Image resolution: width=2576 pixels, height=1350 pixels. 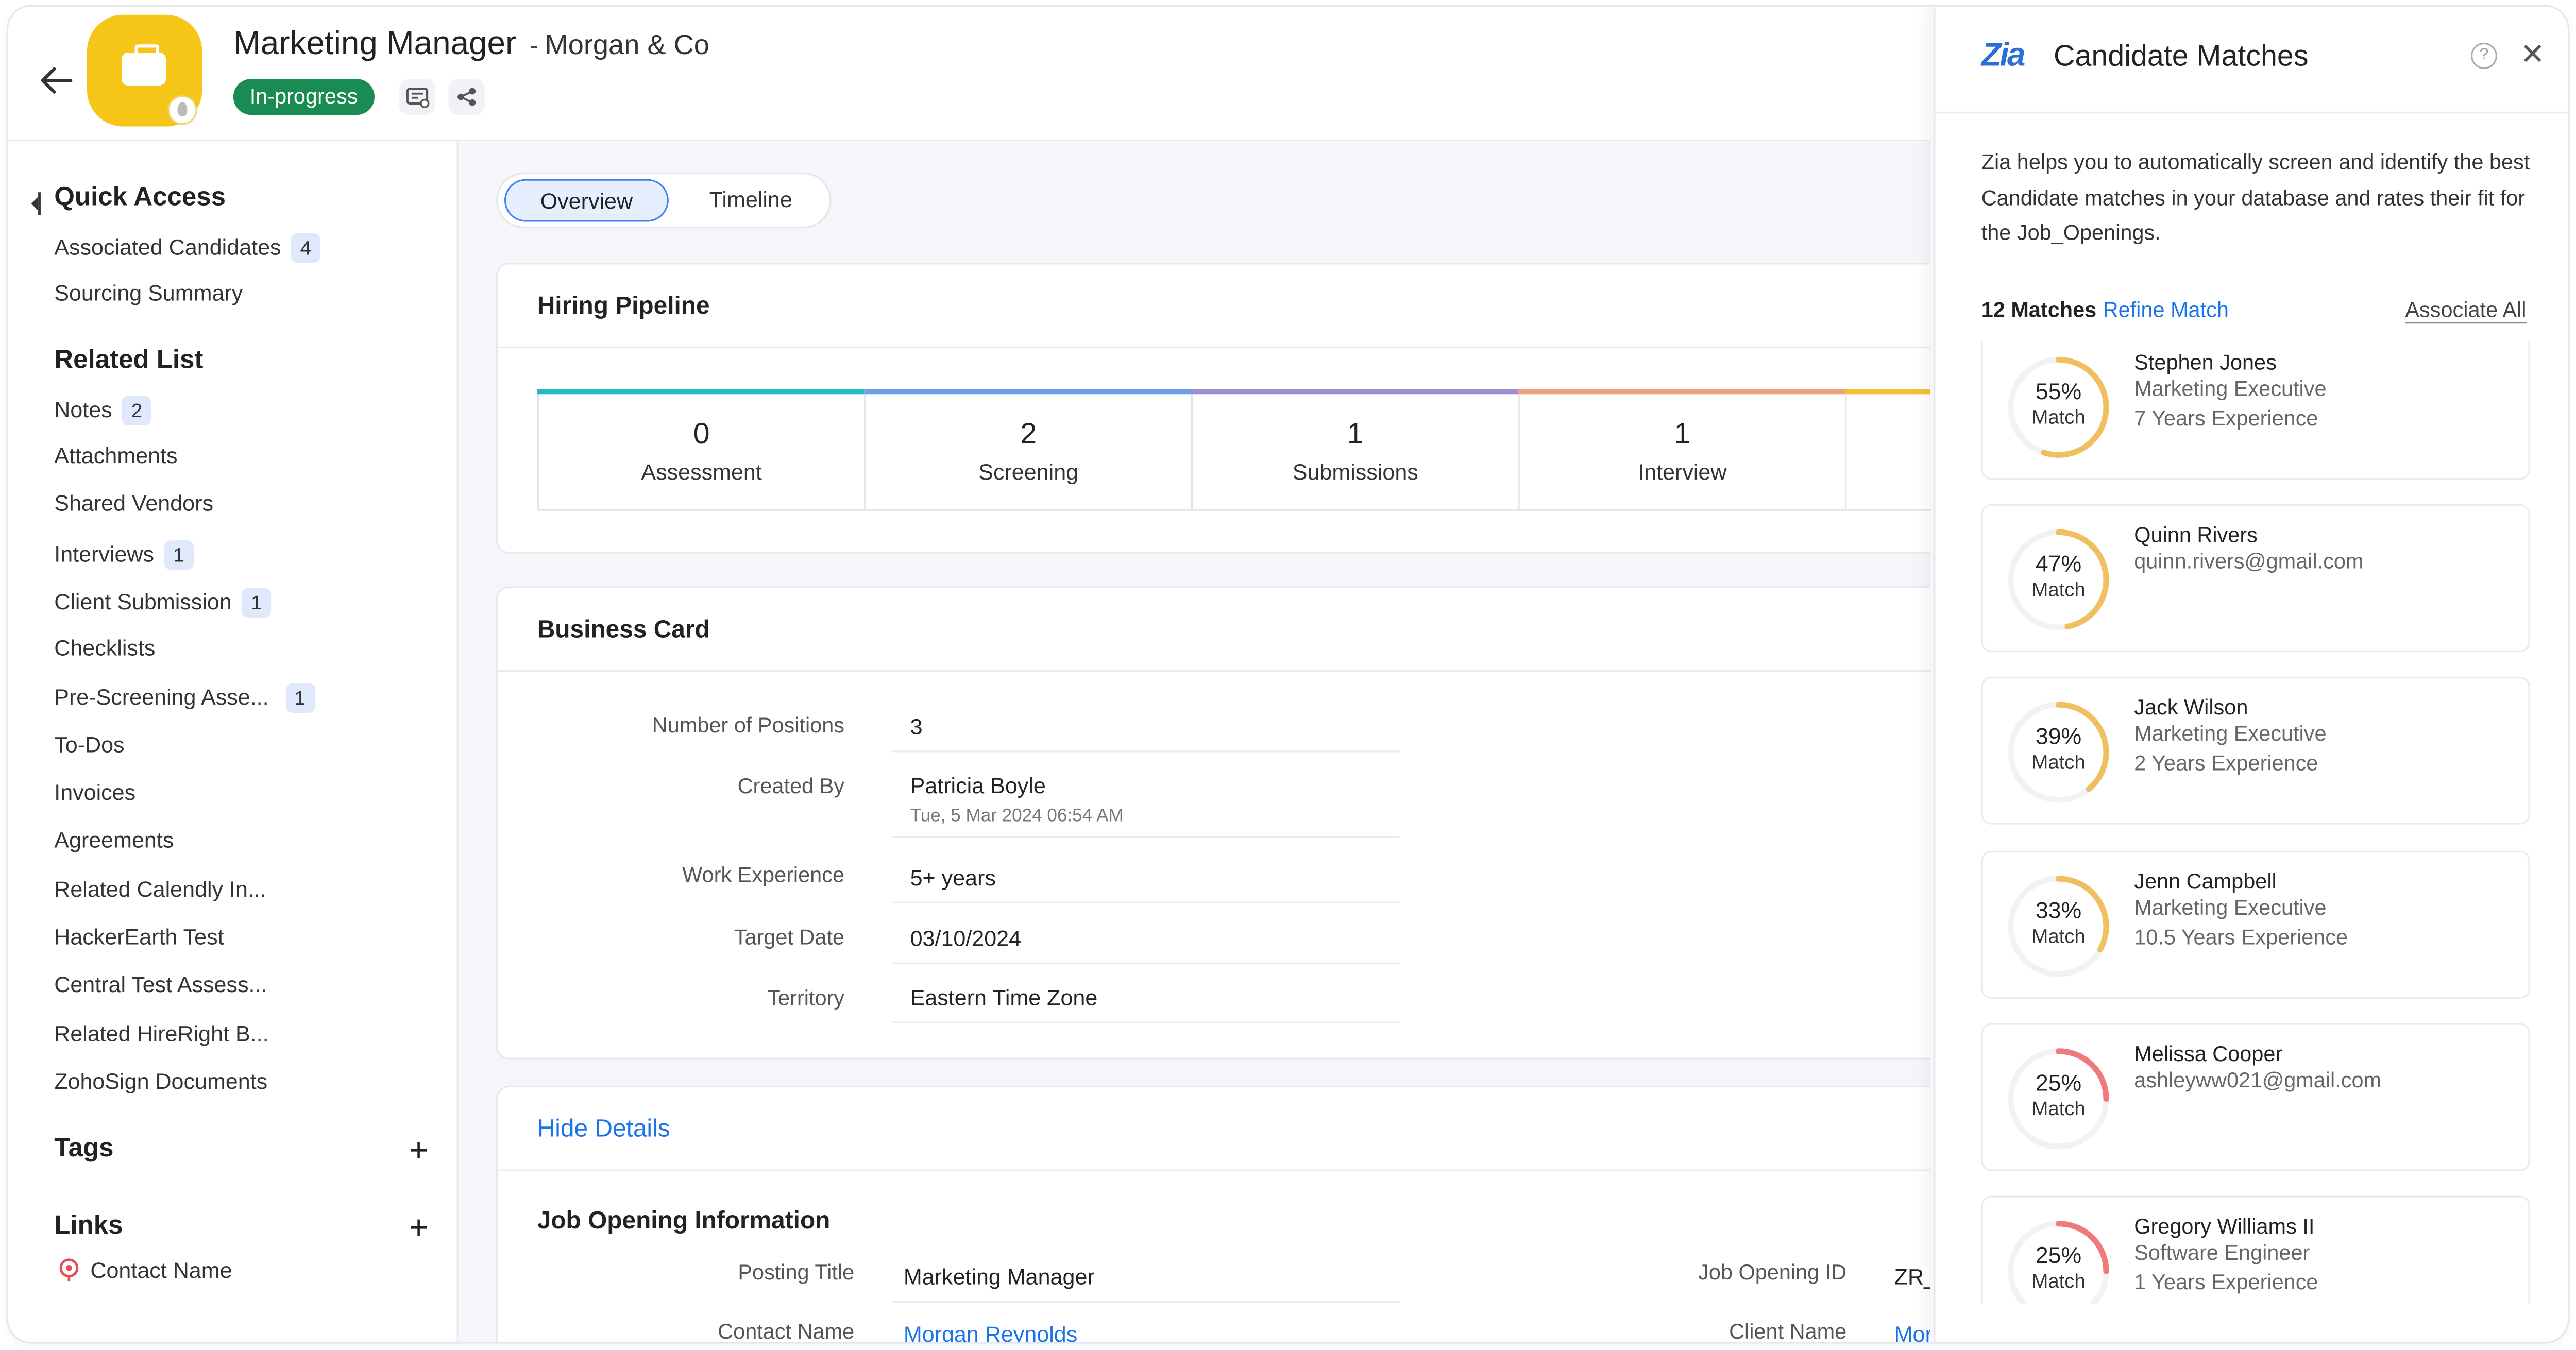 I want to click on contact-name-value: Morgan Reynolds, so click(x=990, y=1332).